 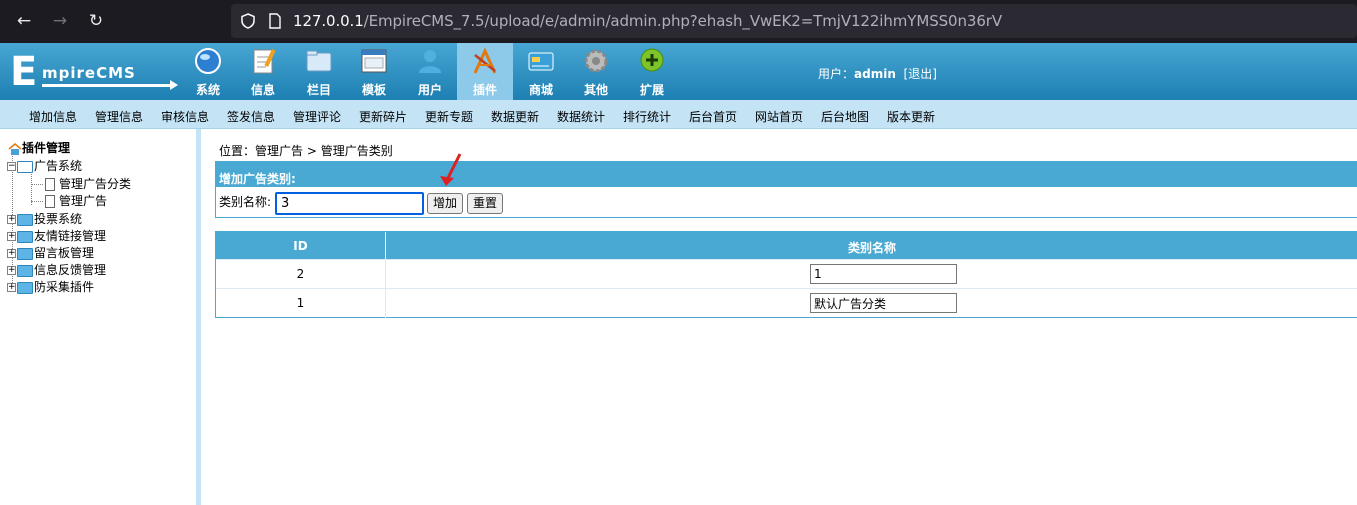 I want to click on table-header: ID 类别名称, so click(x=786, y=245).